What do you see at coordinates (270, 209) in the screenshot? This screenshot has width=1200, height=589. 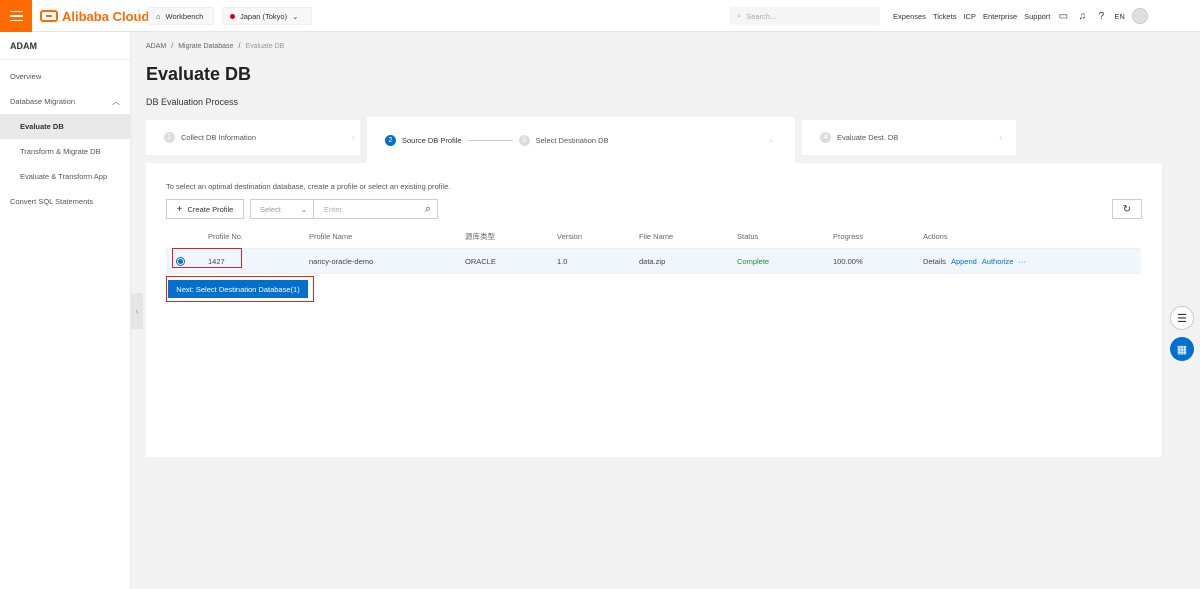 I see `select-placeholder: Select` at bounding box center [270, 209].